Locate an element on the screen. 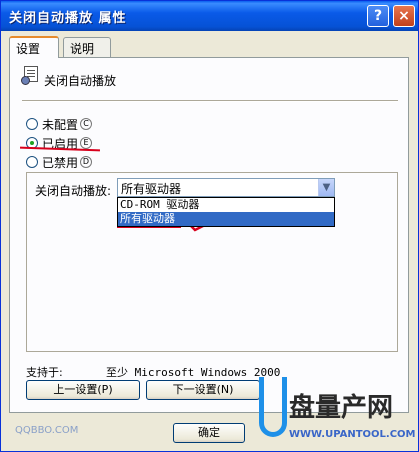  drive-dropdown-list: CD-ROM 驱动器 所有驱动器 is located at coordinates (226, 212).